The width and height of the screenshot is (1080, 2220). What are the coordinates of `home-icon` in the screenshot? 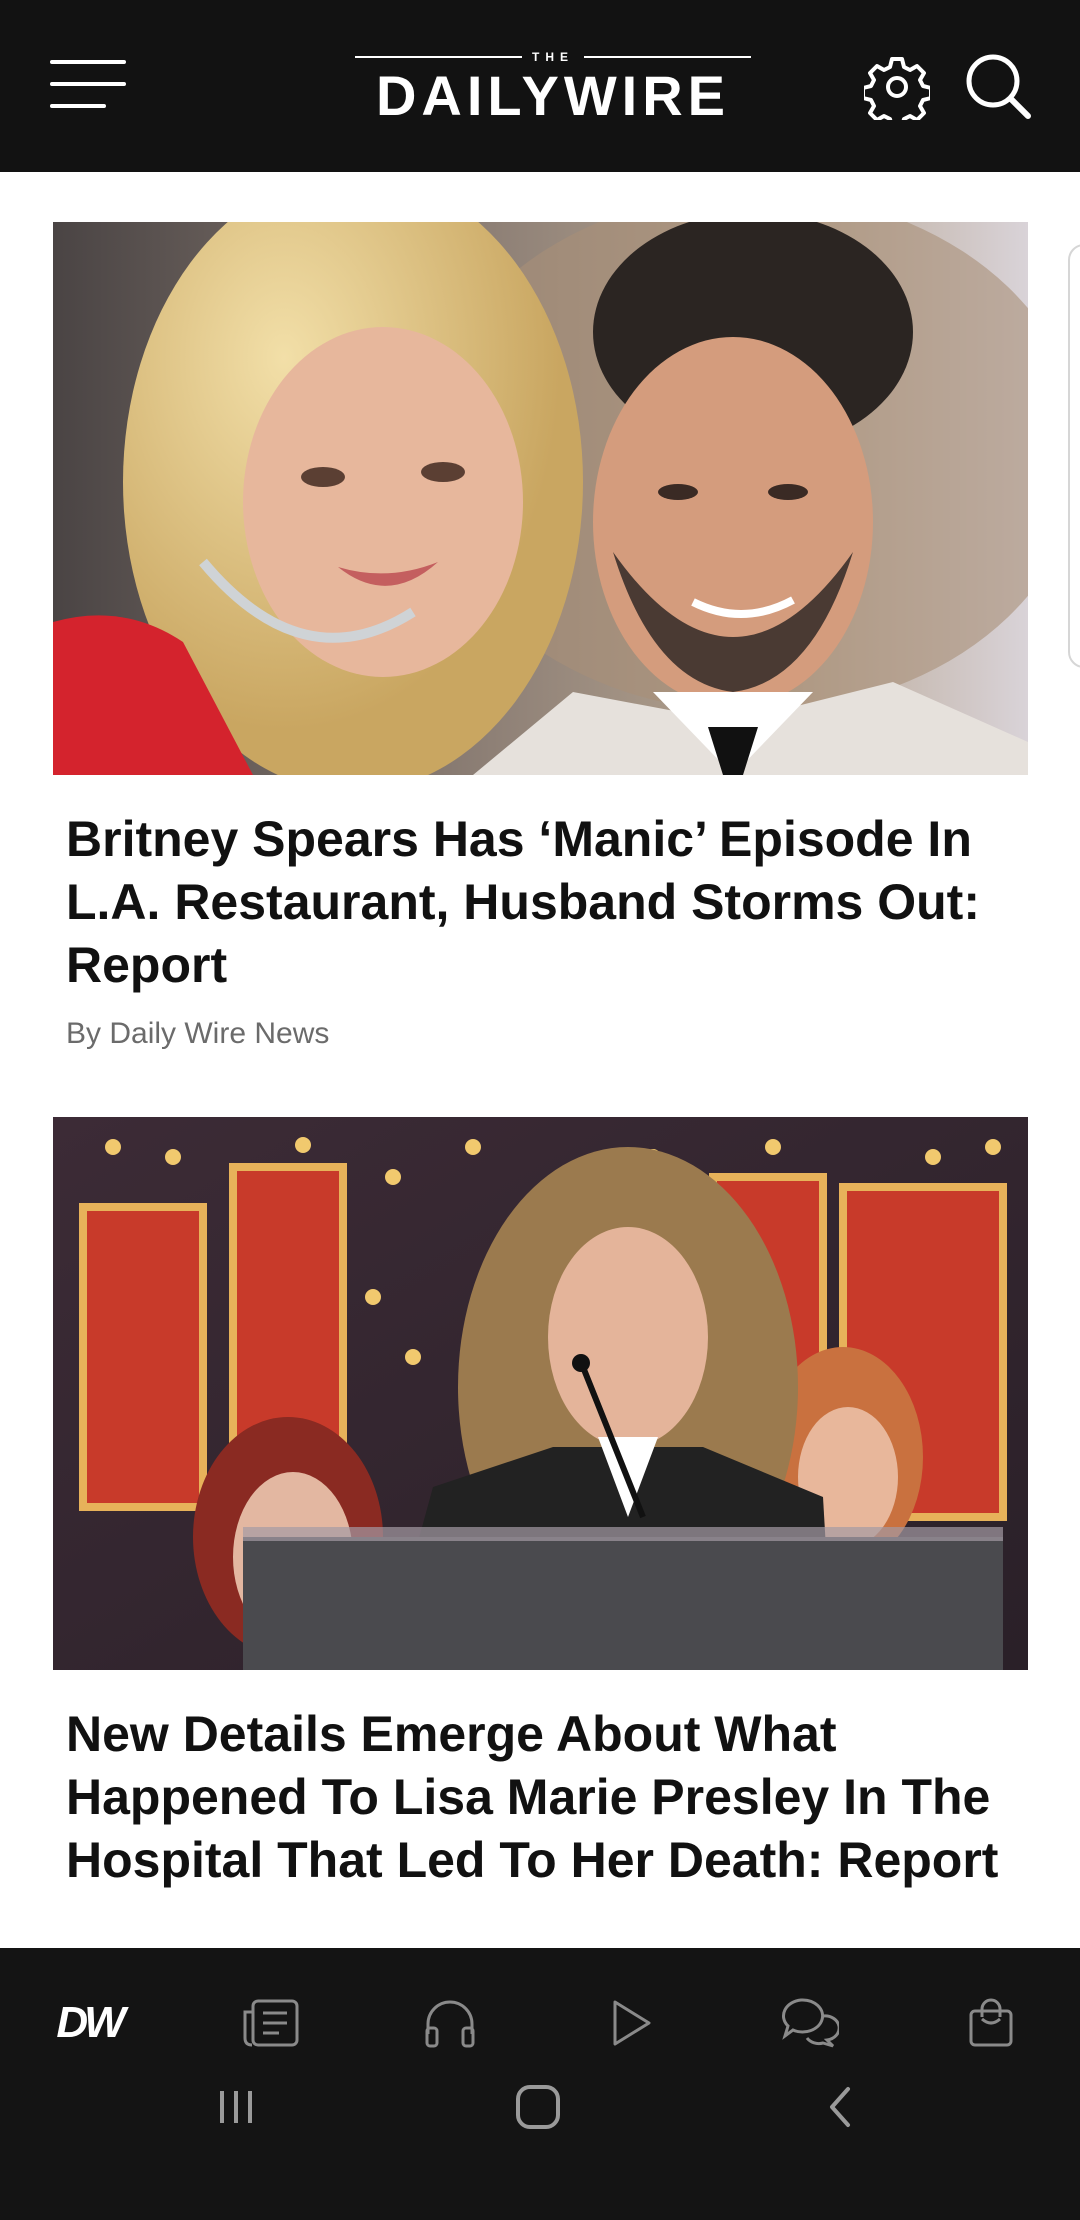 It's located at (538, 2107).